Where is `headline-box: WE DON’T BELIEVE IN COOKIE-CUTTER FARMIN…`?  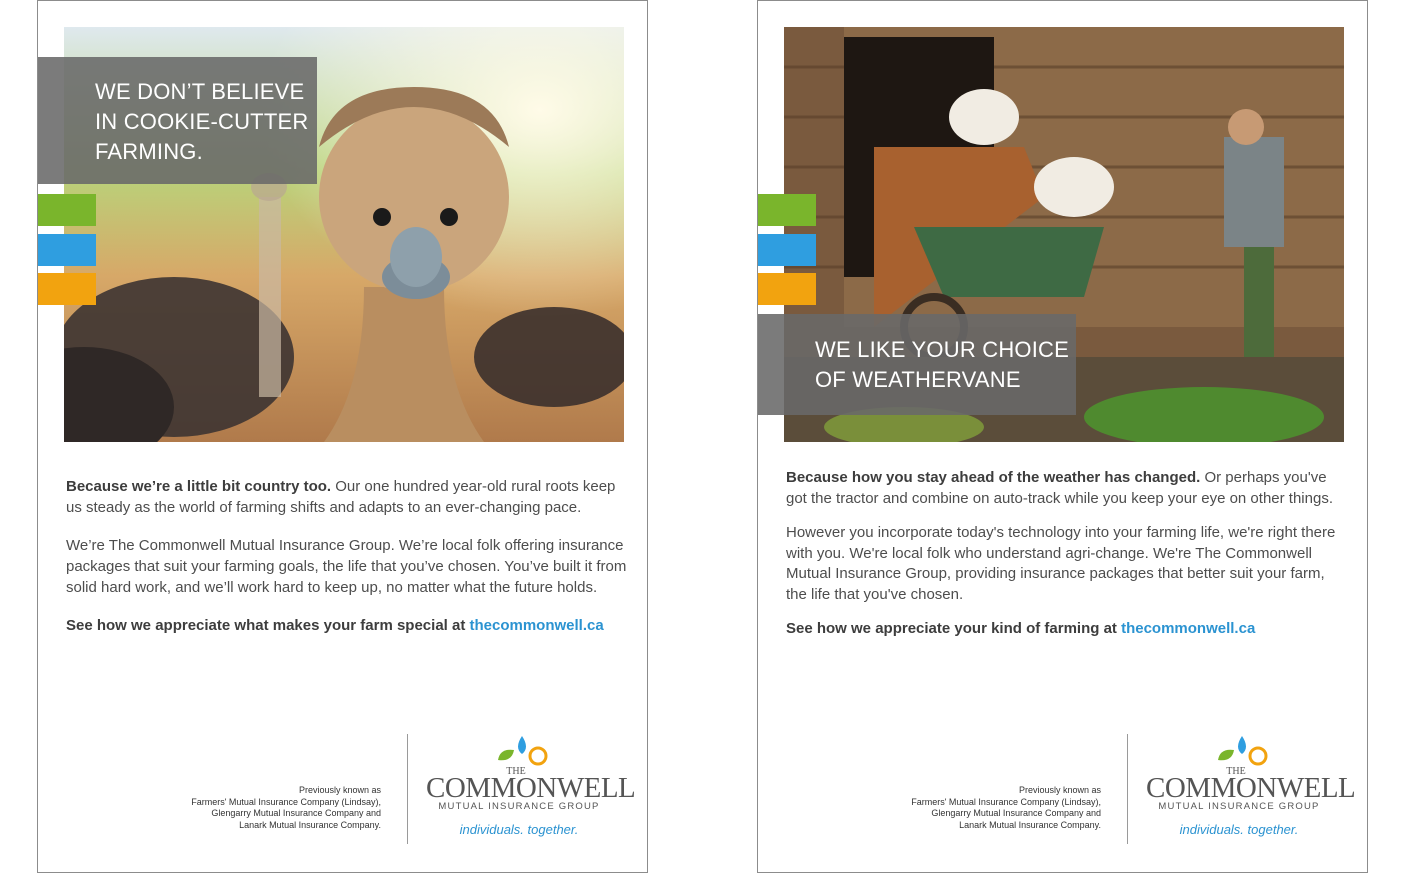
headline-box: WE DON’T BELIEVE IN COOKIE-CUTTER FARMIN… is located at coordinates (177, 120).